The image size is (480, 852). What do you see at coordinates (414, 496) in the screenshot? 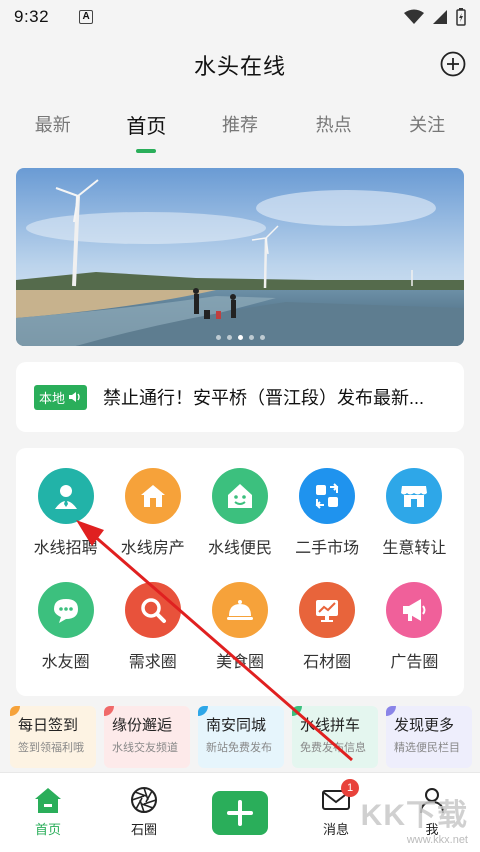
I see `shop-icon` at bounding box center [414, 496].